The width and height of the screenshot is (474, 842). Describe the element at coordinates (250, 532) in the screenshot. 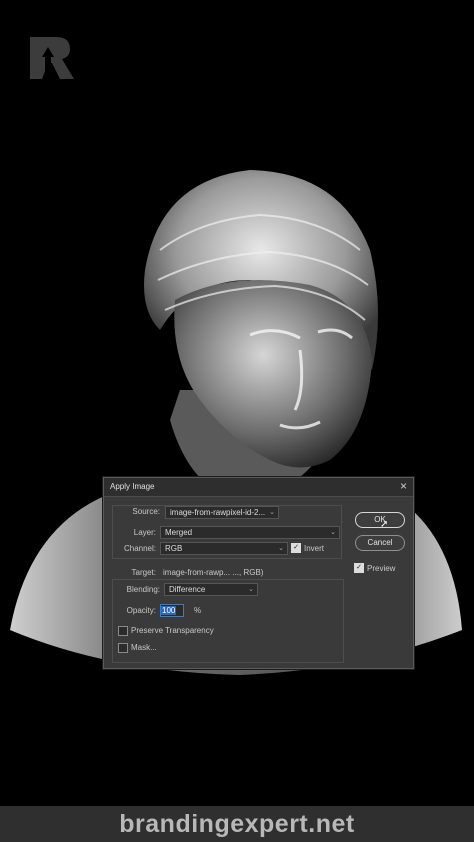

I see `layer-select: Merged ⌄` at that location.